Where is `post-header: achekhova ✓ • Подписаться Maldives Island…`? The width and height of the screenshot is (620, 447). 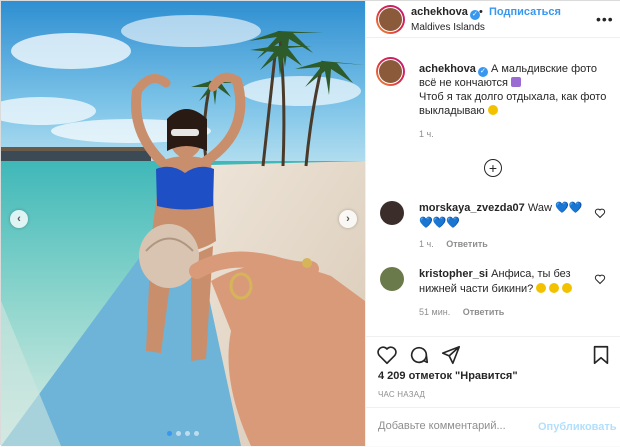
post-header: achekhova ✓ • Подписаться Maldives Island… is located at coordinates (493, 19).